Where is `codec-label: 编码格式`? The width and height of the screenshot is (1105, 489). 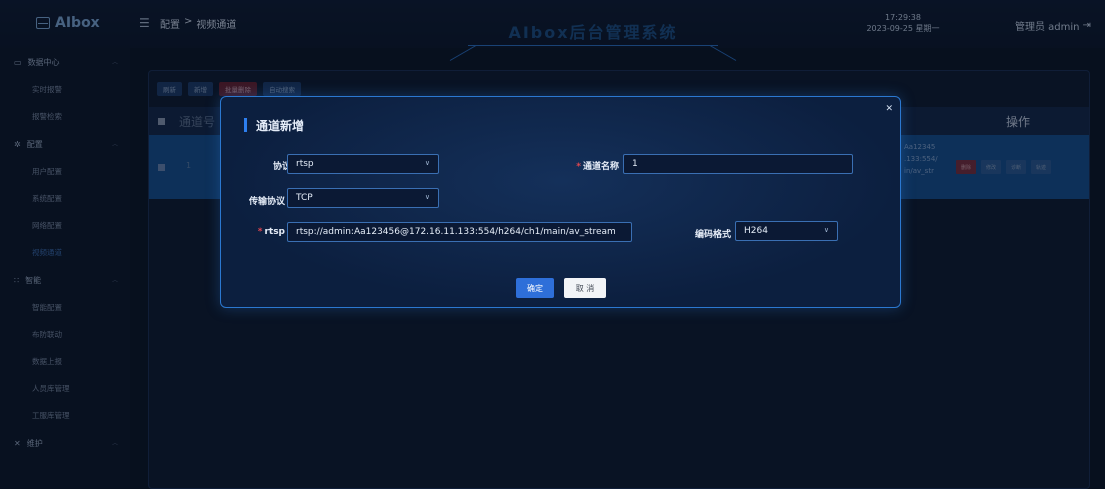 codec-label: 编码格式 is located at coordinates (703, 233).